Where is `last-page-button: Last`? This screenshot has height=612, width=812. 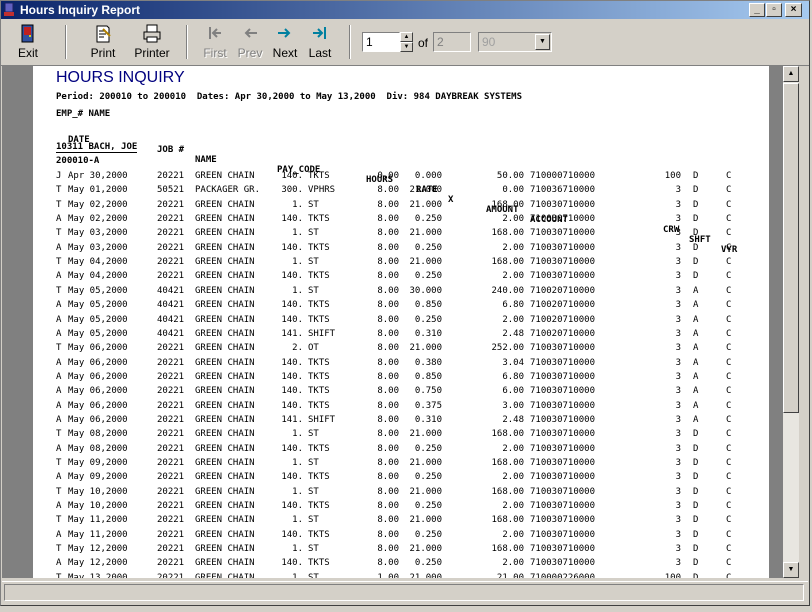
last-page-button: Last is located at coordinates (320, 43).